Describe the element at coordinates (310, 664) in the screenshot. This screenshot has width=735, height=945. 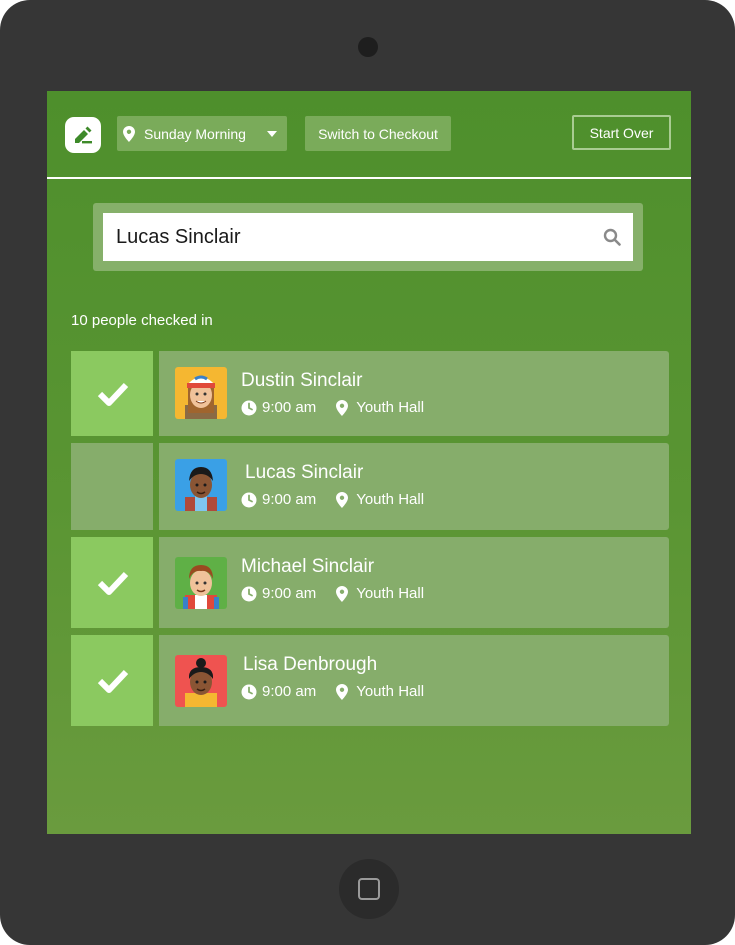
I see `person-name: Lisa Denbrough` at that location.